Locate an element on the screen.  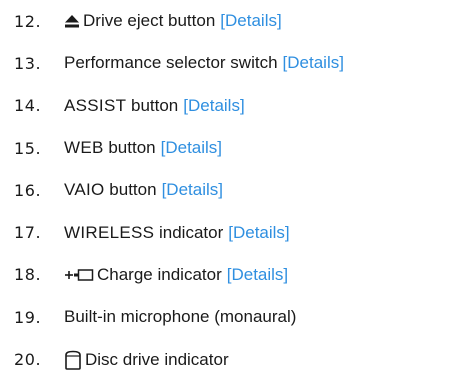
item-number: 14. is located at coordinates (28, 106).